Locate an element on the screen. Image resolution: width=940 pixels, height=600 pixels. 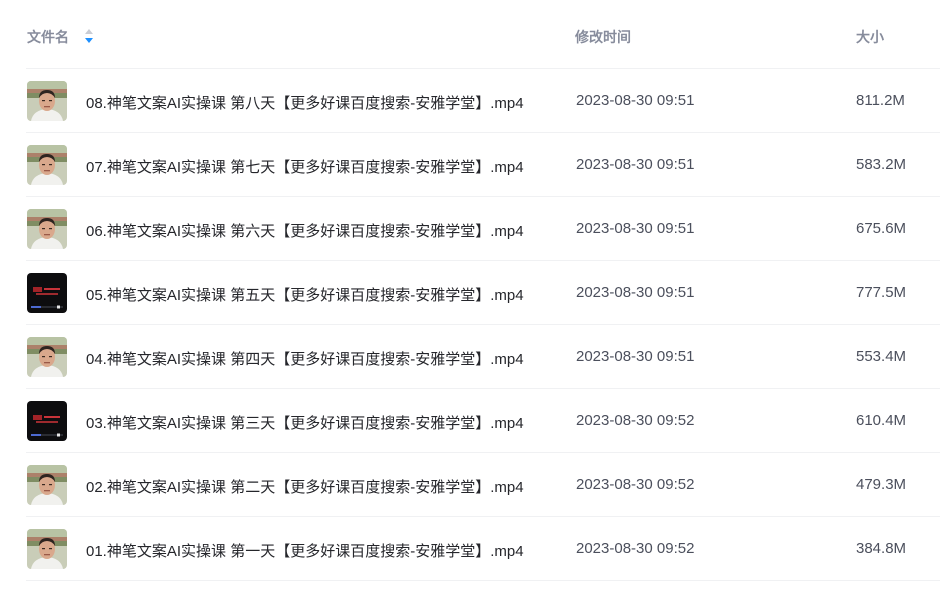
column-header-size: 大小 is located at coordinates (870, 37).